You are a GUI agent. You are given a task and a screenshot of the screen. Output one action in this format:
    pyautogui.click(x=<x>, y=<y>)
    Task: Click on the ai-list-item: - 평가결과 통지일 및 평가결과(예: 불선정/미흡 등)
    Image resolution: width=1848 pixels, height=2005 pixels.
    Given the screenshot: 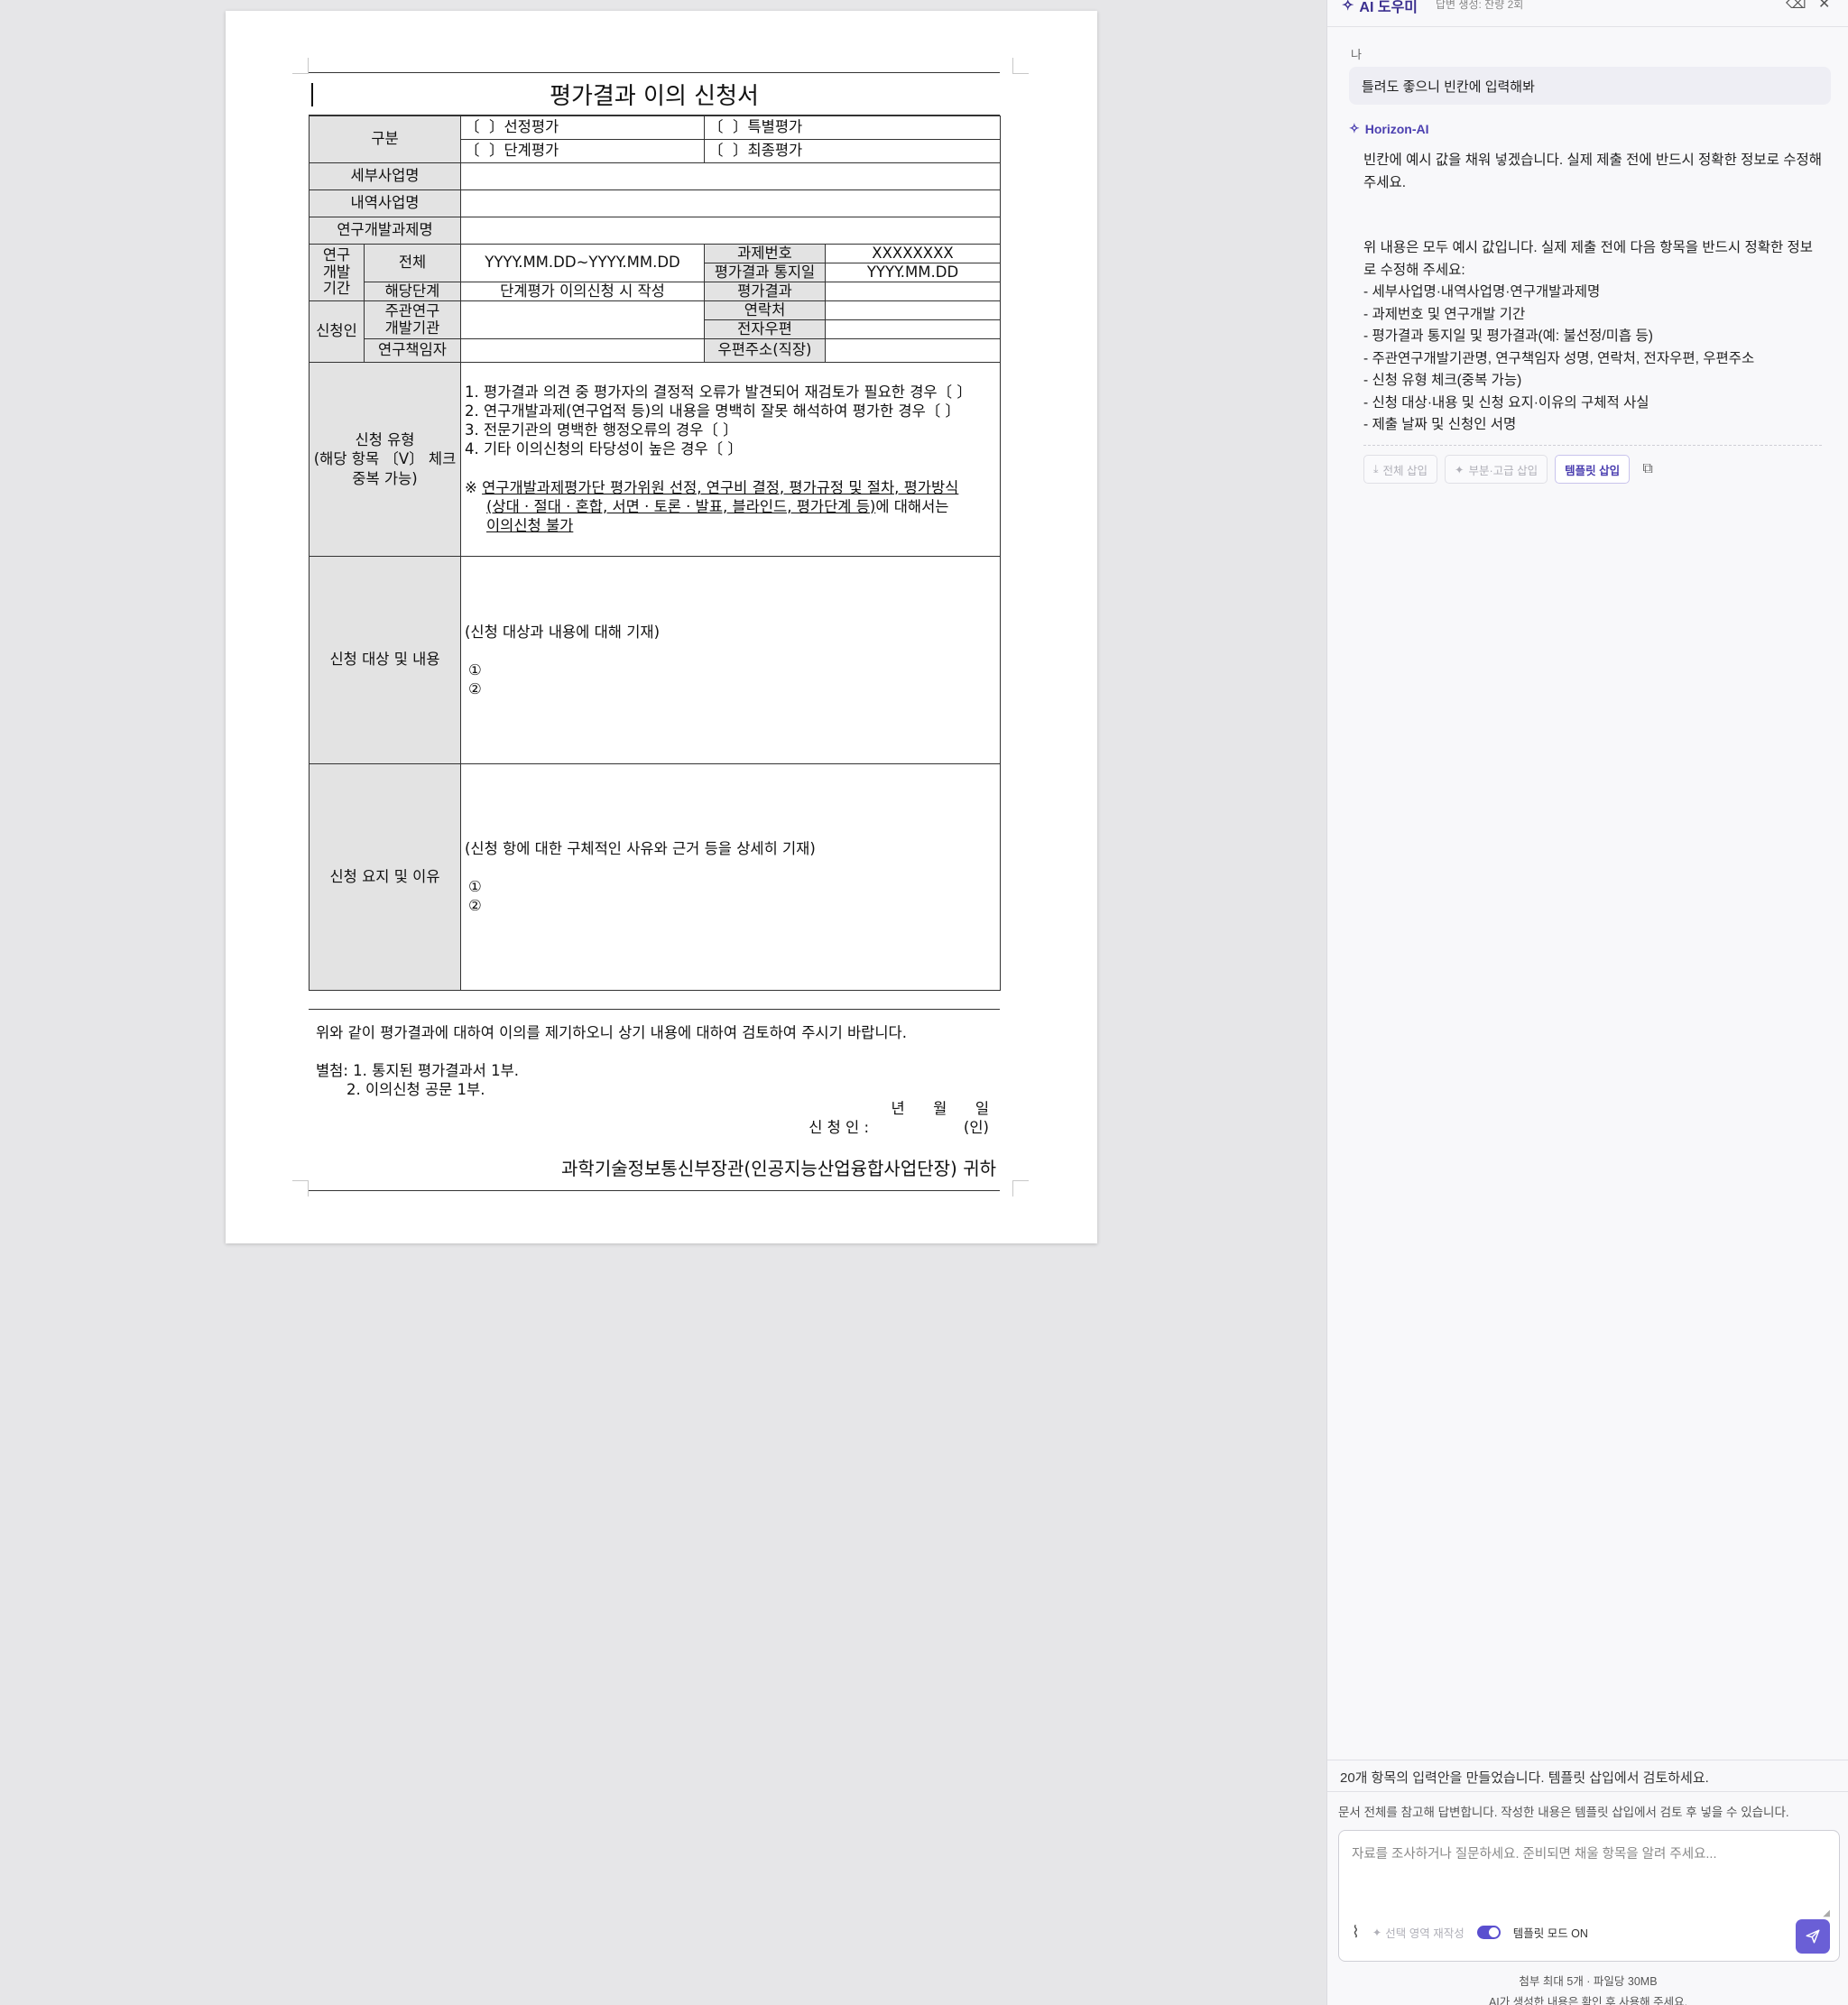 What is the action you would take?
    pyautogui.click(x=1508, y=336)
    